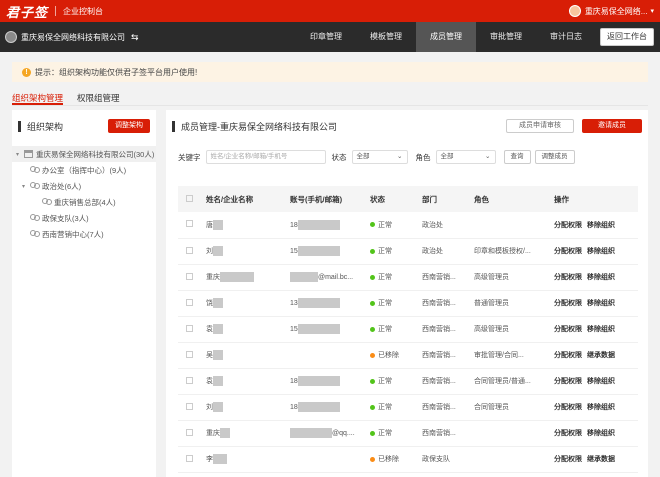  What do you see at coordinates (408, 355) in the screenshot?
I see `table-row: 吴 已移除 西南营销... 审批管理/合同... 分配权限 继承数据` at bounding box center [408, 355].